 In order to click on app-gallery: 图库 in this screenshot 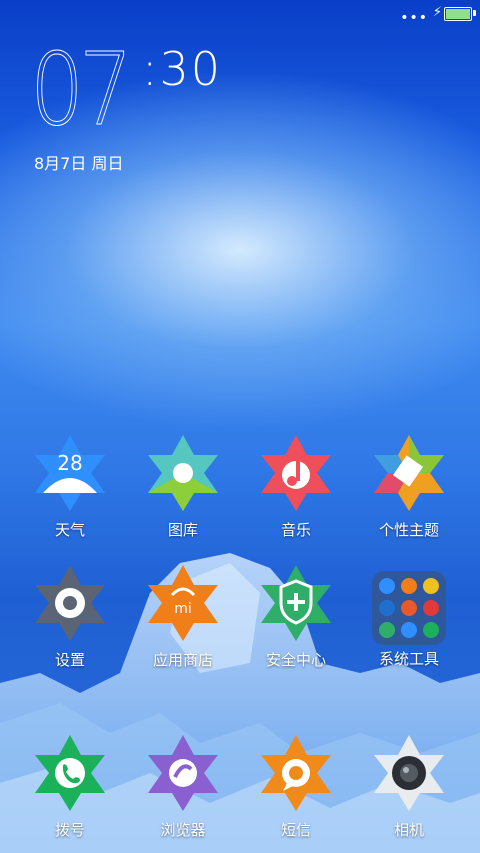, I will do `click(183, 486)`.